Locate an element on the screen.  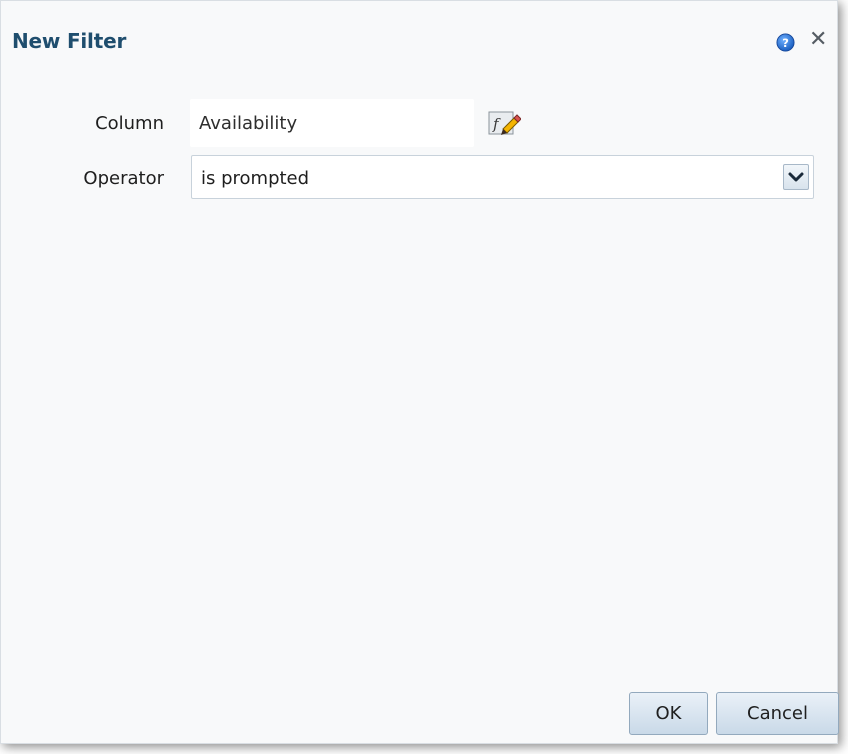
chevron-down-icon is located at coordinates (796, 177).